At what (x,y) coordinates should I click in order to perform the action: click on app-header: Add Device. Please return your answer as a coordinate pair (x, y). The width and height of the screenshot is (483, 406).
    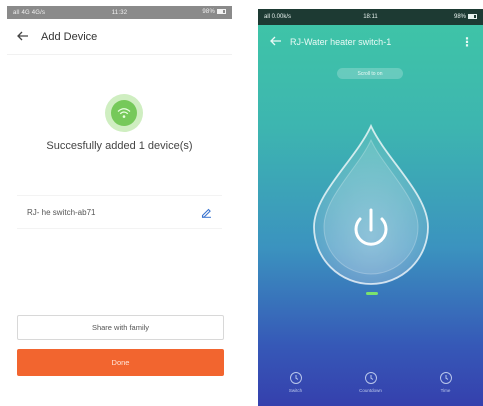
    Looking at the image, I should click on (119, 37).